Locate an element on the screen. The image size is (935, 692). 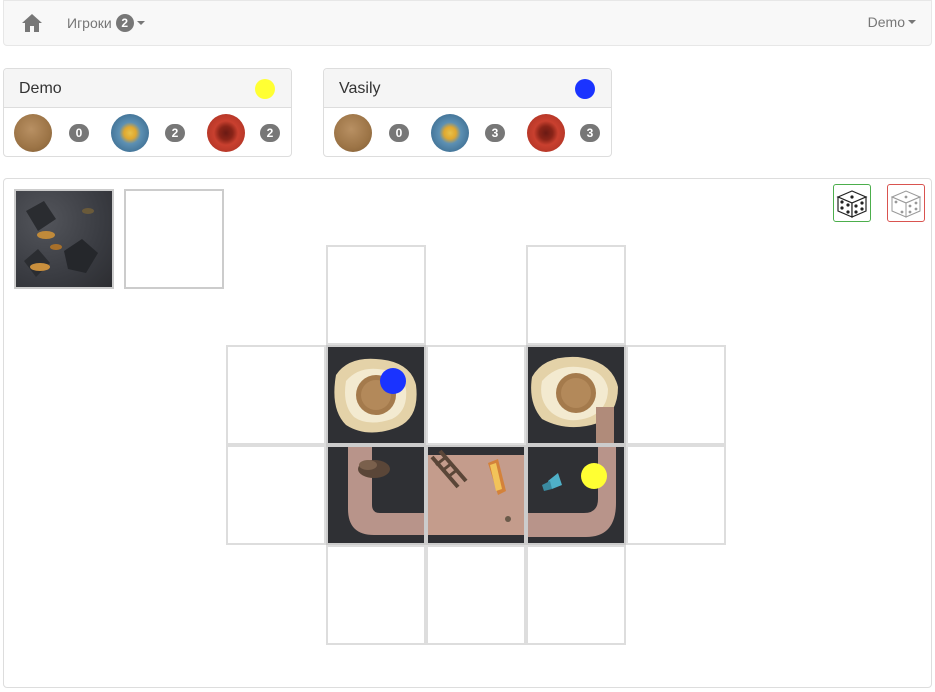
green-dice-button is located at coordinates (852, 203).